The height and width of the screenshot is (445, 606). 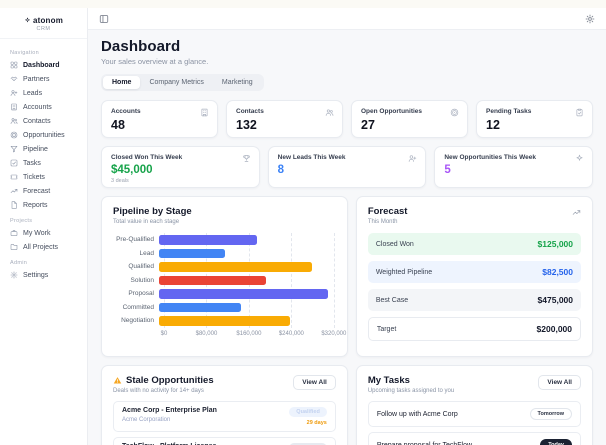 I want to click on forecast-row-best-case: Best Case $475,000, so click(x=474, y=300).